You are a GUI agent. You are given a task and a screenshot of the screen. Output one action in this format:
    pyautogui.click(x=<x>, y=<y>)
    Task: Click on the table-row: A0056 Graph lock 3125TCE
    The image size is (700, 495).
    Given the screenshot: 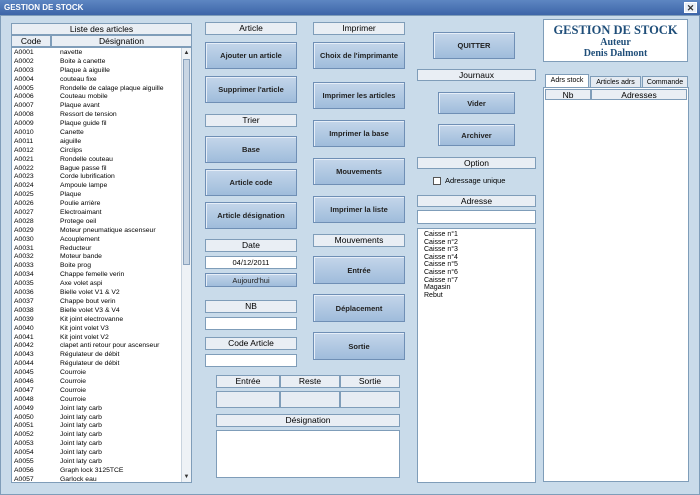 What is the action you would take?
    pyautogui.click(x=101, y=471)
    